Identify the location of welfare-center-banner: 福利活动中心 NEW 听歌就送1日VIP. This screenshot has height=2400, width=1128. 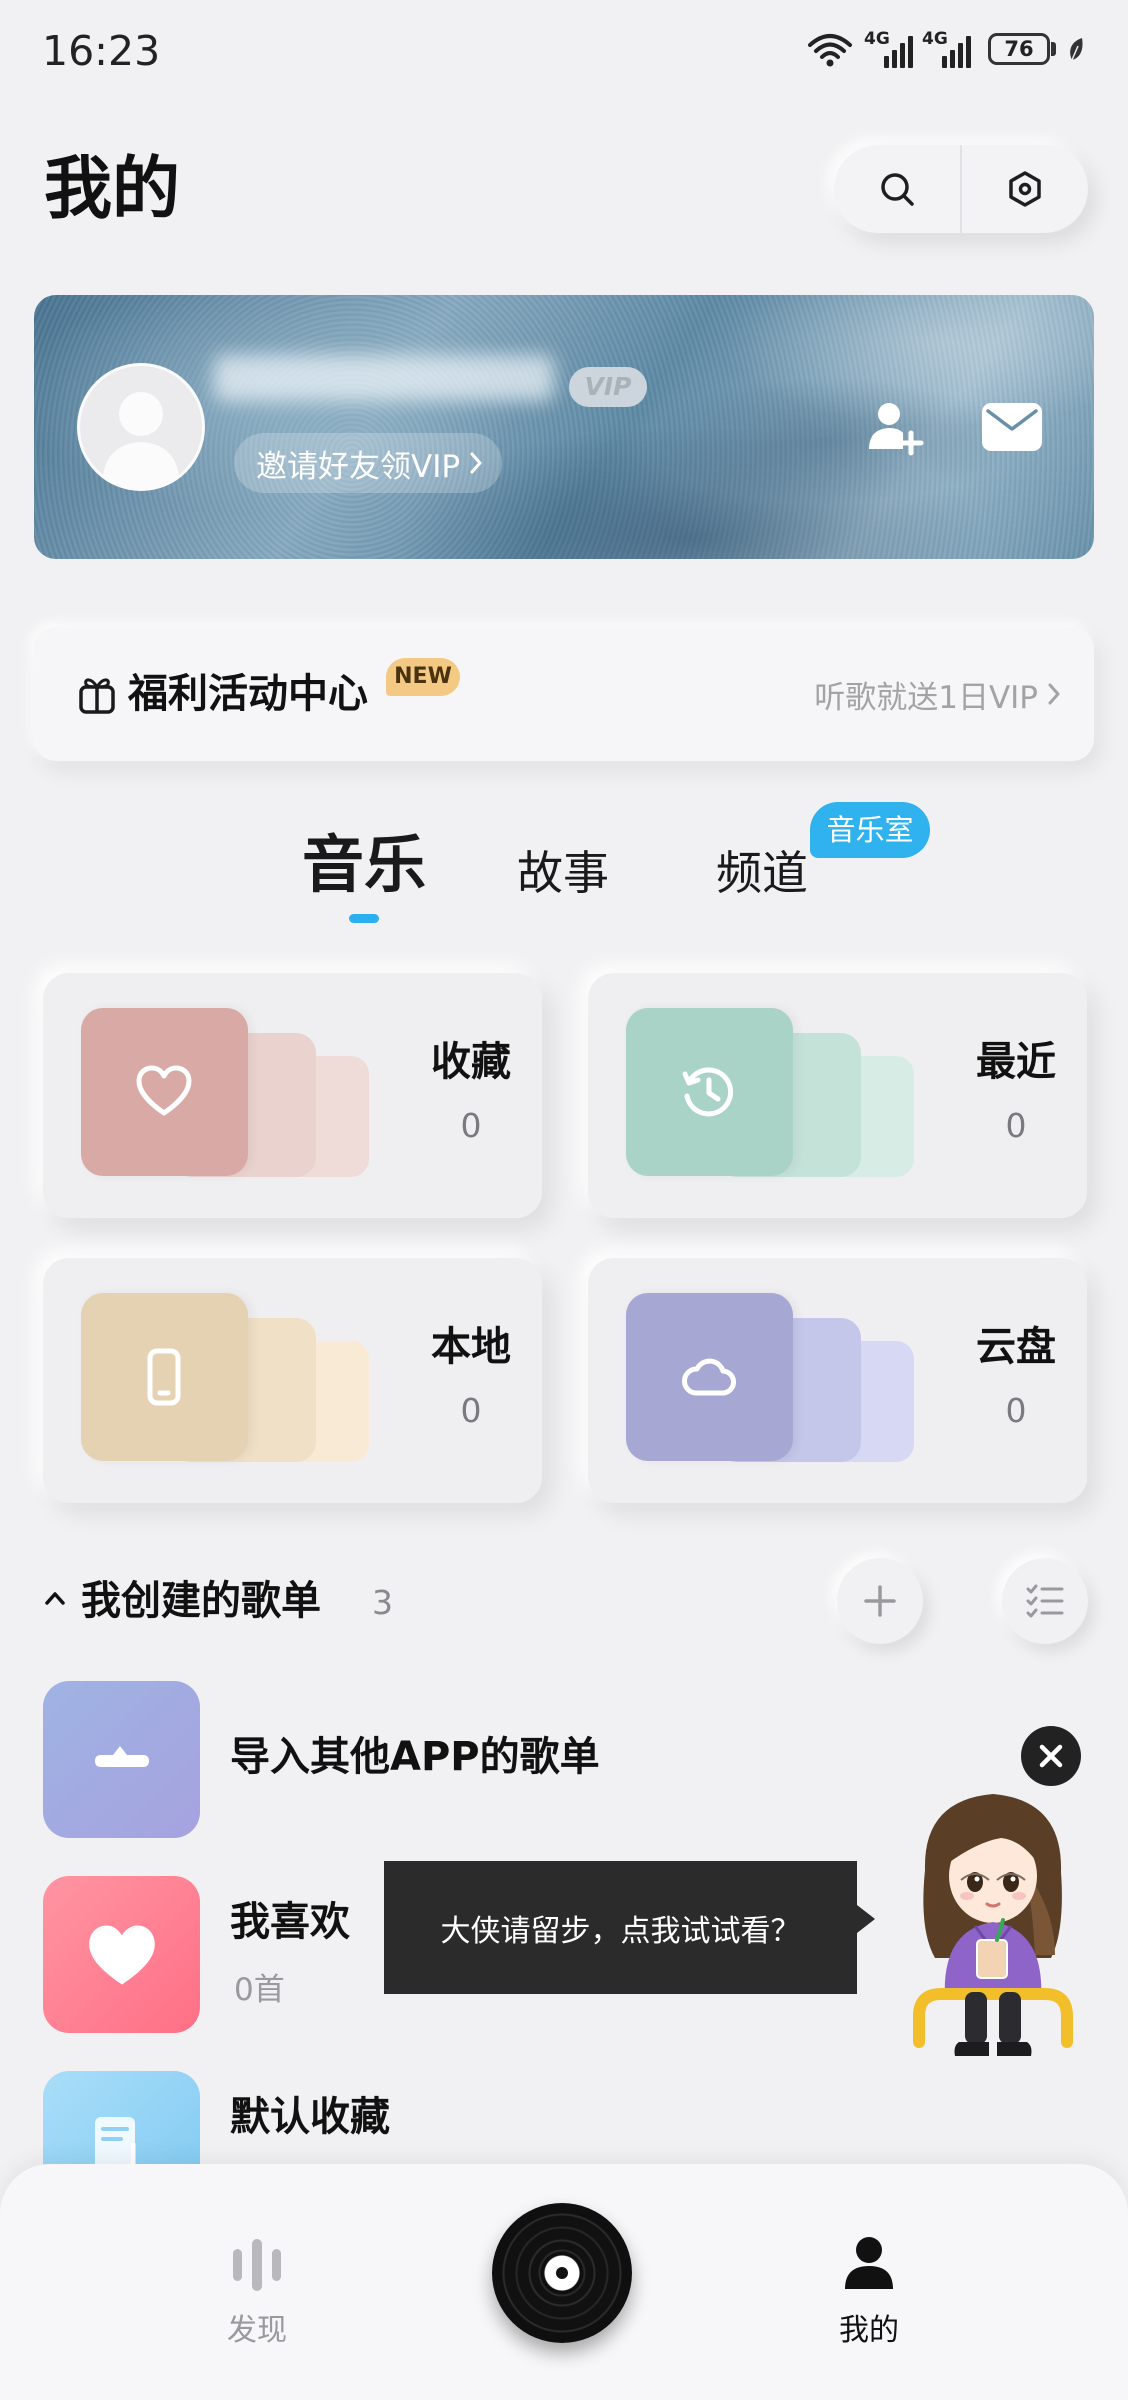
(564, 694).